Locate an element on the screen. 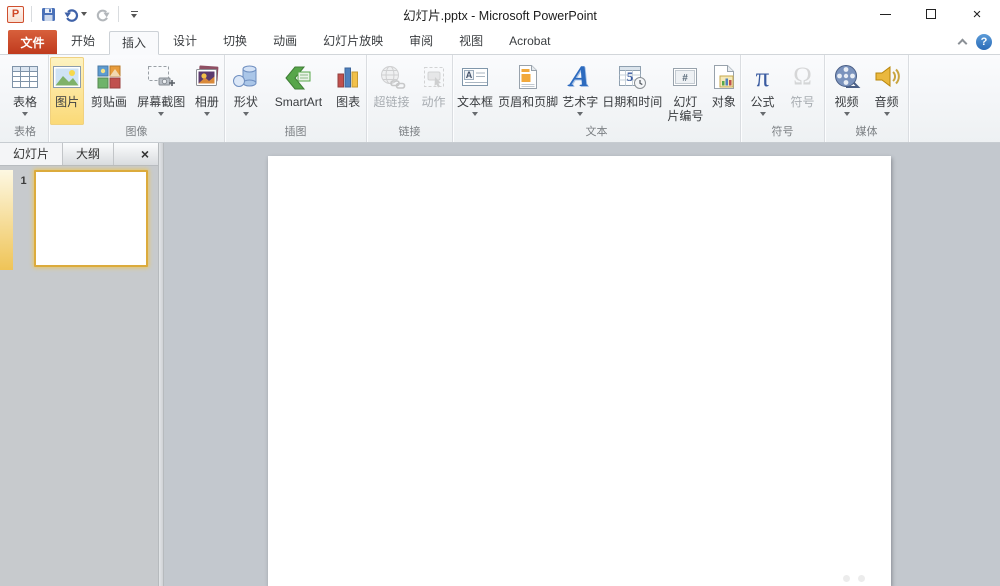 This screenshot has height=586, width=1000. close-button: × is located at coordinates (977, 14).